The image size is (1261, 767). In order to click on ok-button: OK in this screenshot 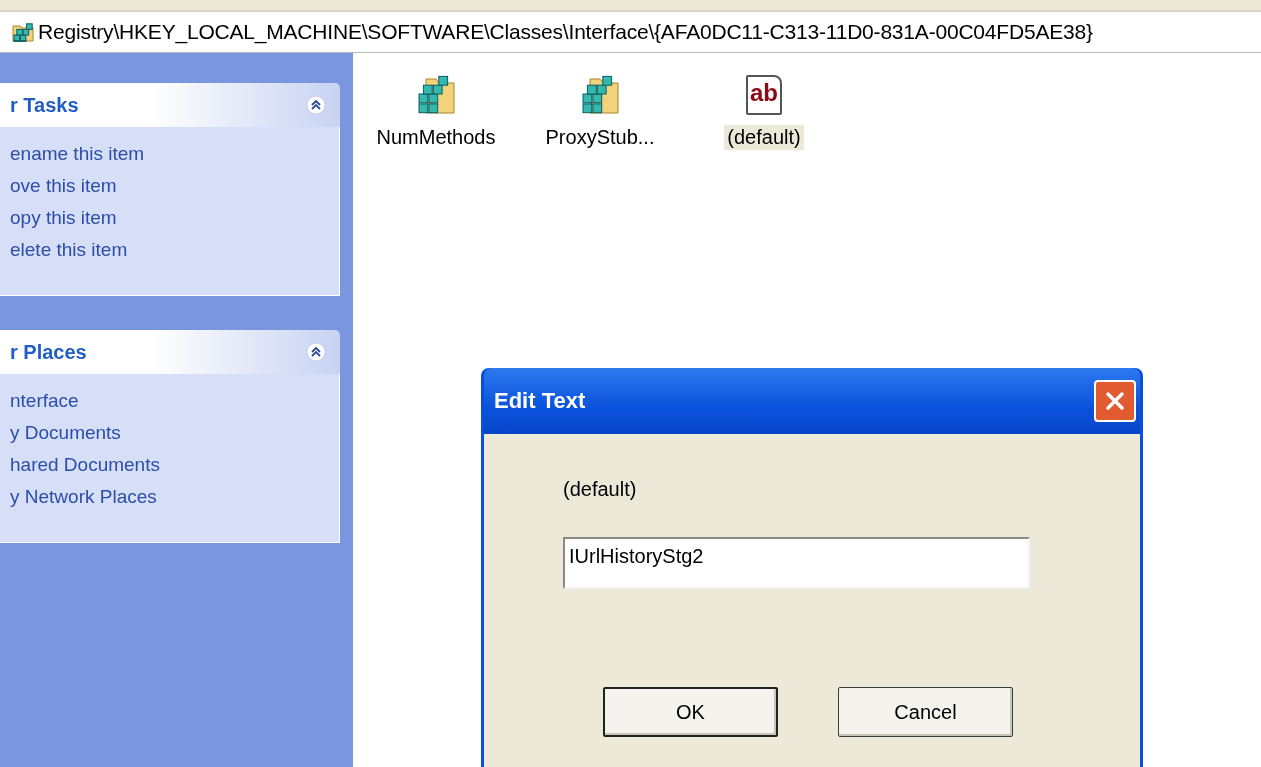, I will do `click(690, 712)`.